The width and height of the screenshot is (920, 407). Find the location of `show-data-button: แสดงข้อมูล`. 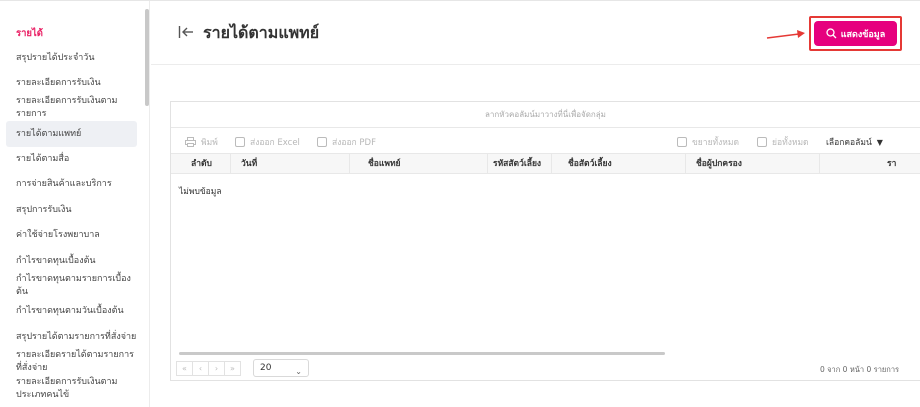

show-data-button: แสดงข้อมูล is located at coordinates (855, 33).